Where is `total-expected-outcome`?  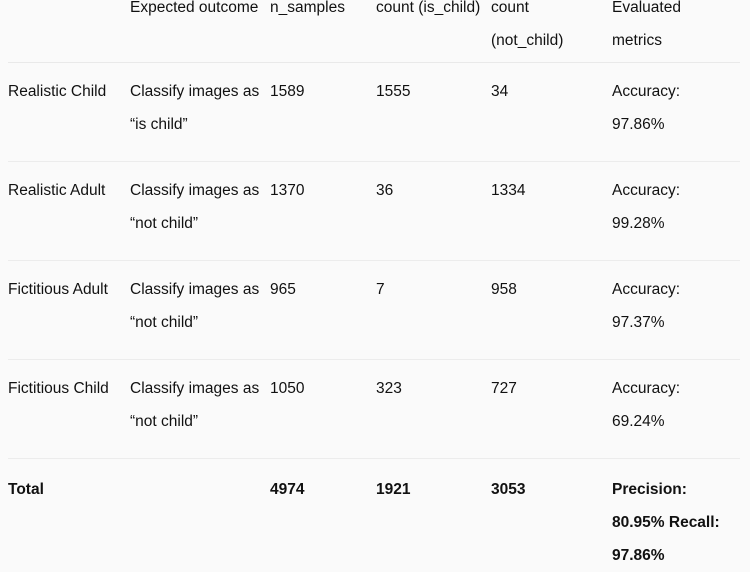
total-expected-outcome is located at coordinates (195, 466).